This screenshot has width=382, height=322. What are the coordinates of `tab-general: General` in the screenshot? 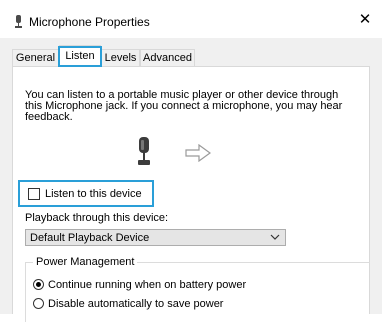 It's located at (35, 57).